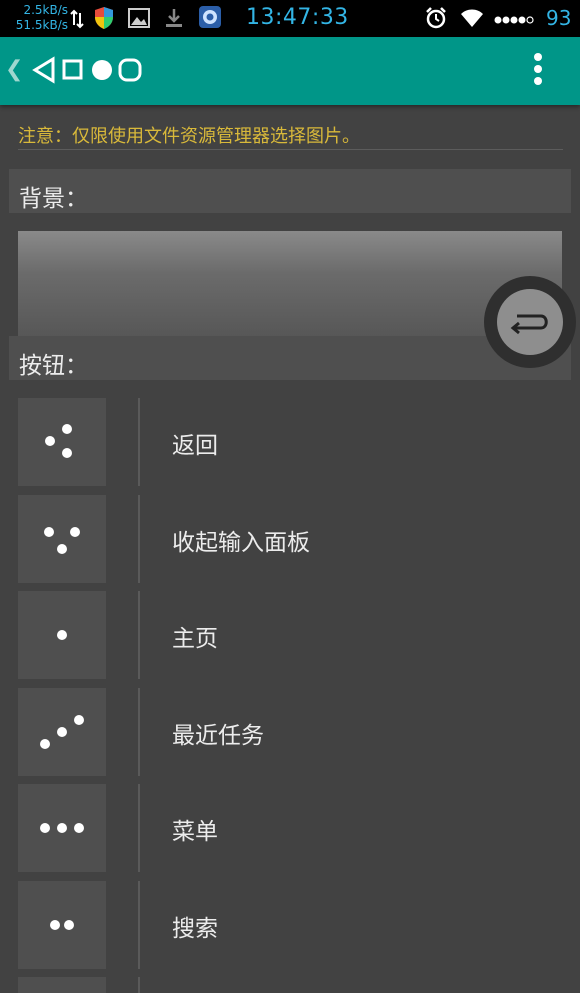 Image resolution: width=580 pixels, height=993 pixels. Describe the element at coordinates (45, 10) in the screenshot. I see `upload-speed: 2.5kB/s` at that location.